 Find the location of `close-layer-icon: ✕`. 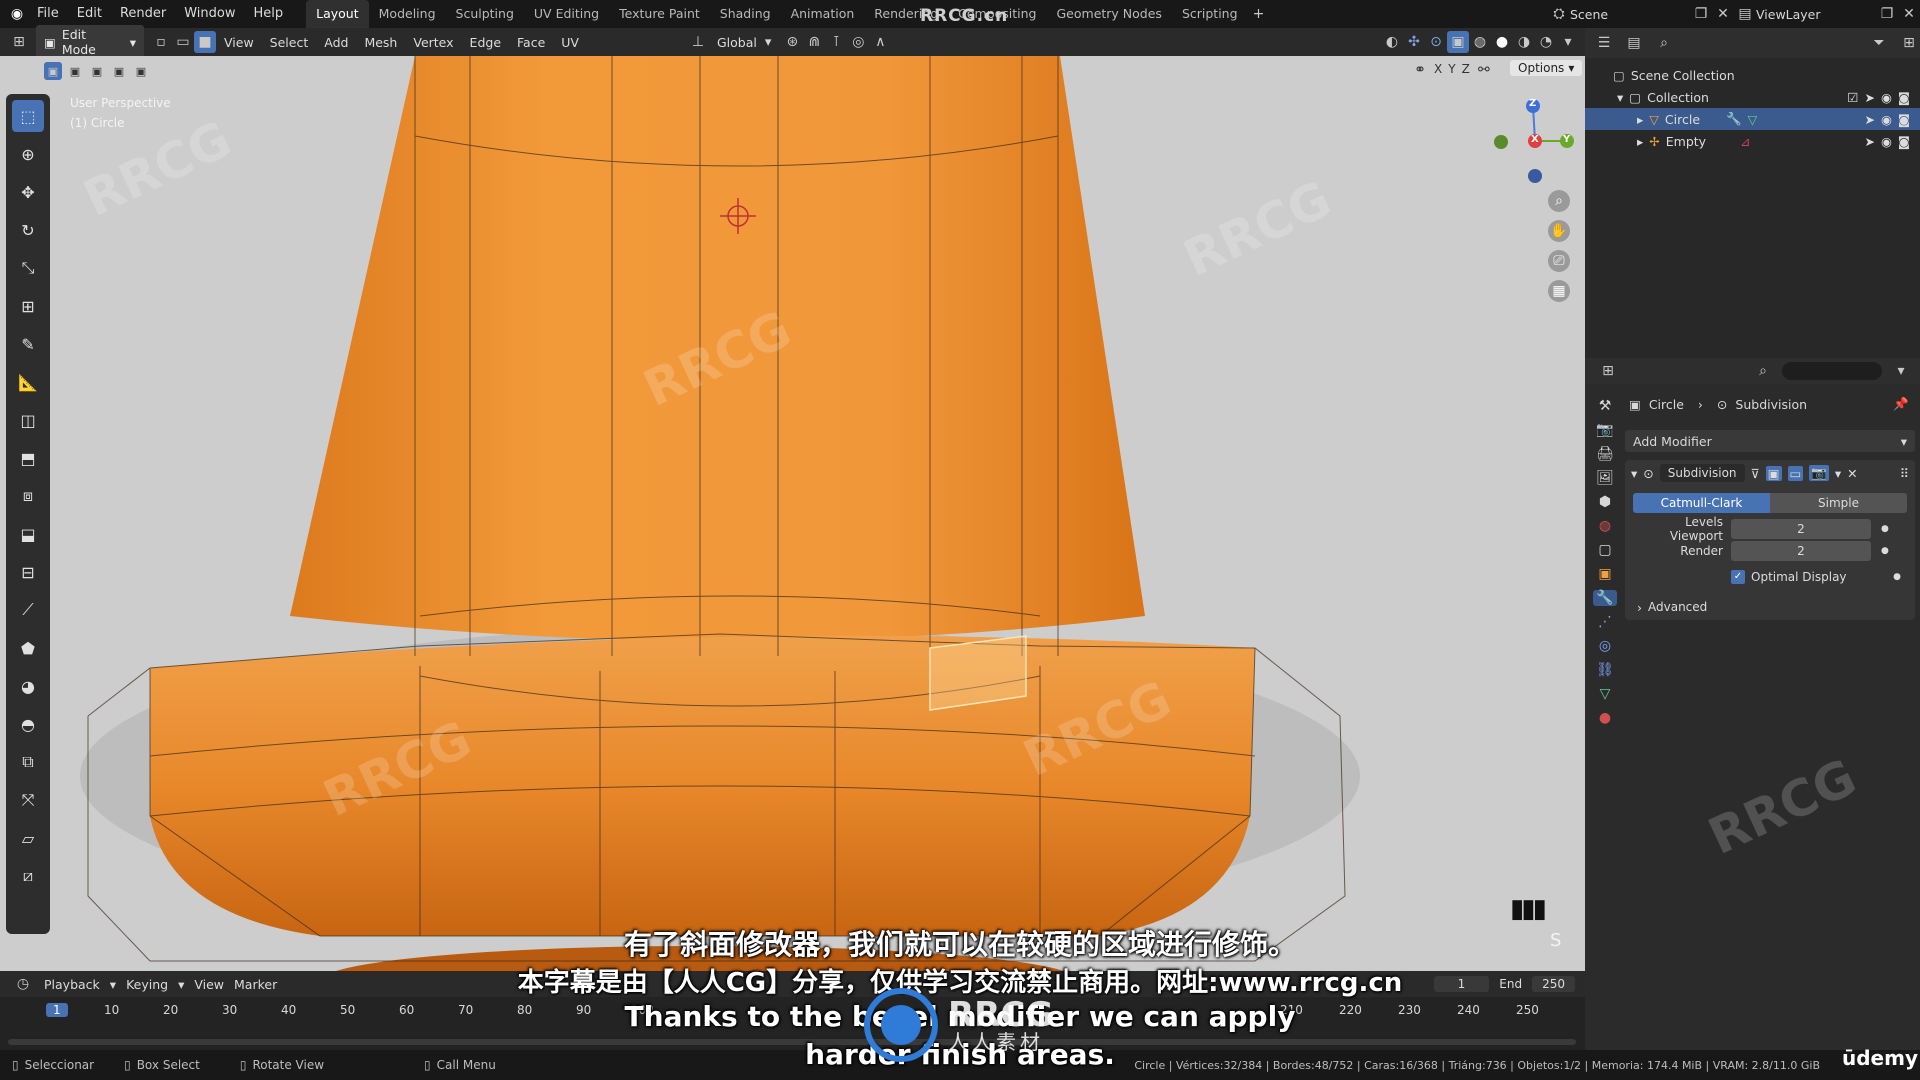

close-layer-icon: ✕ is located at coordinates (1909, 14).